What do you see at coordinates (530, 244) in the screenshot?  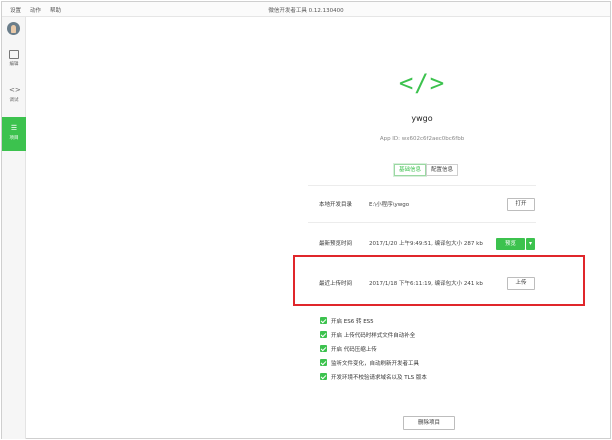 I see `preview-dropdown-icon: ▾` at bounding box center [530, 244].